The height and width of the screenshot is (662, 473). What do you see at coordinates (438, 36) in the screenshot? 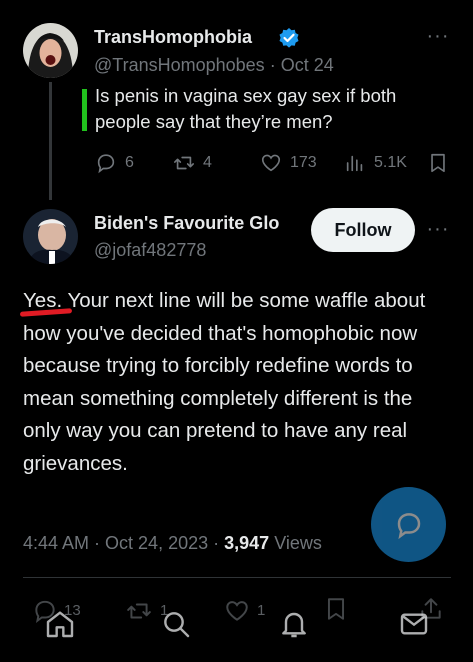
I see `more-horizontal-icon: ···` at bounding box center [438, 36].